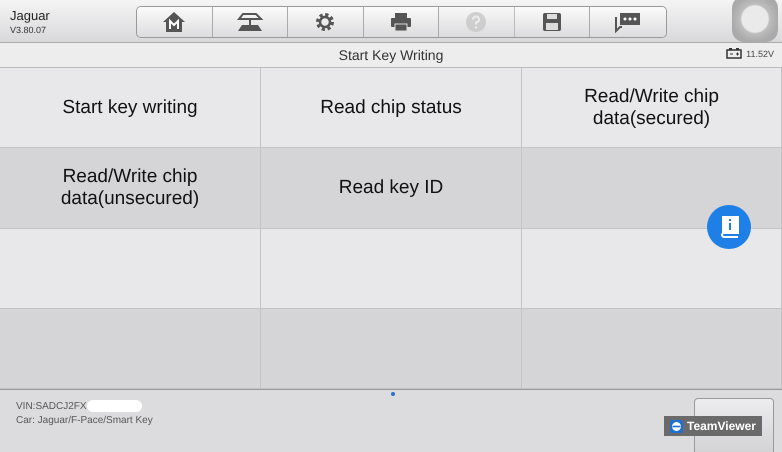 The image size is (782, 452). Describe the element at coordinates (734, 53) in the screenshot. I see `battery-icon` at that location.